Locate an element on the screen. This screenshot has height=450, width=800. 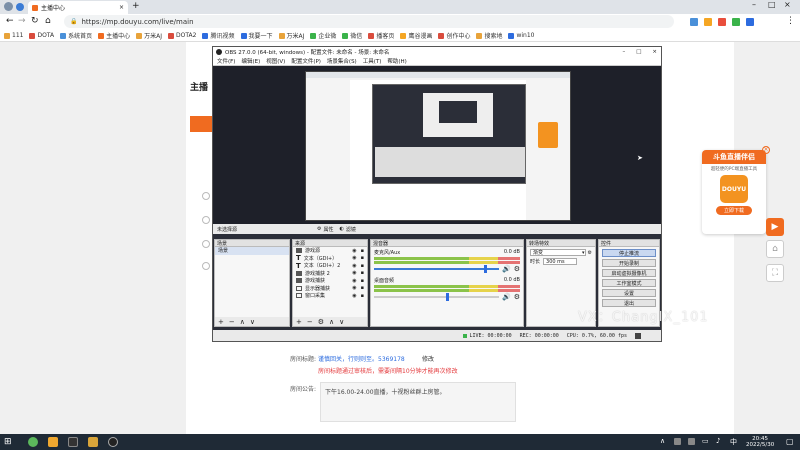
obs-menu-edit: 编辑(E) is located at coordinates (250, 61).